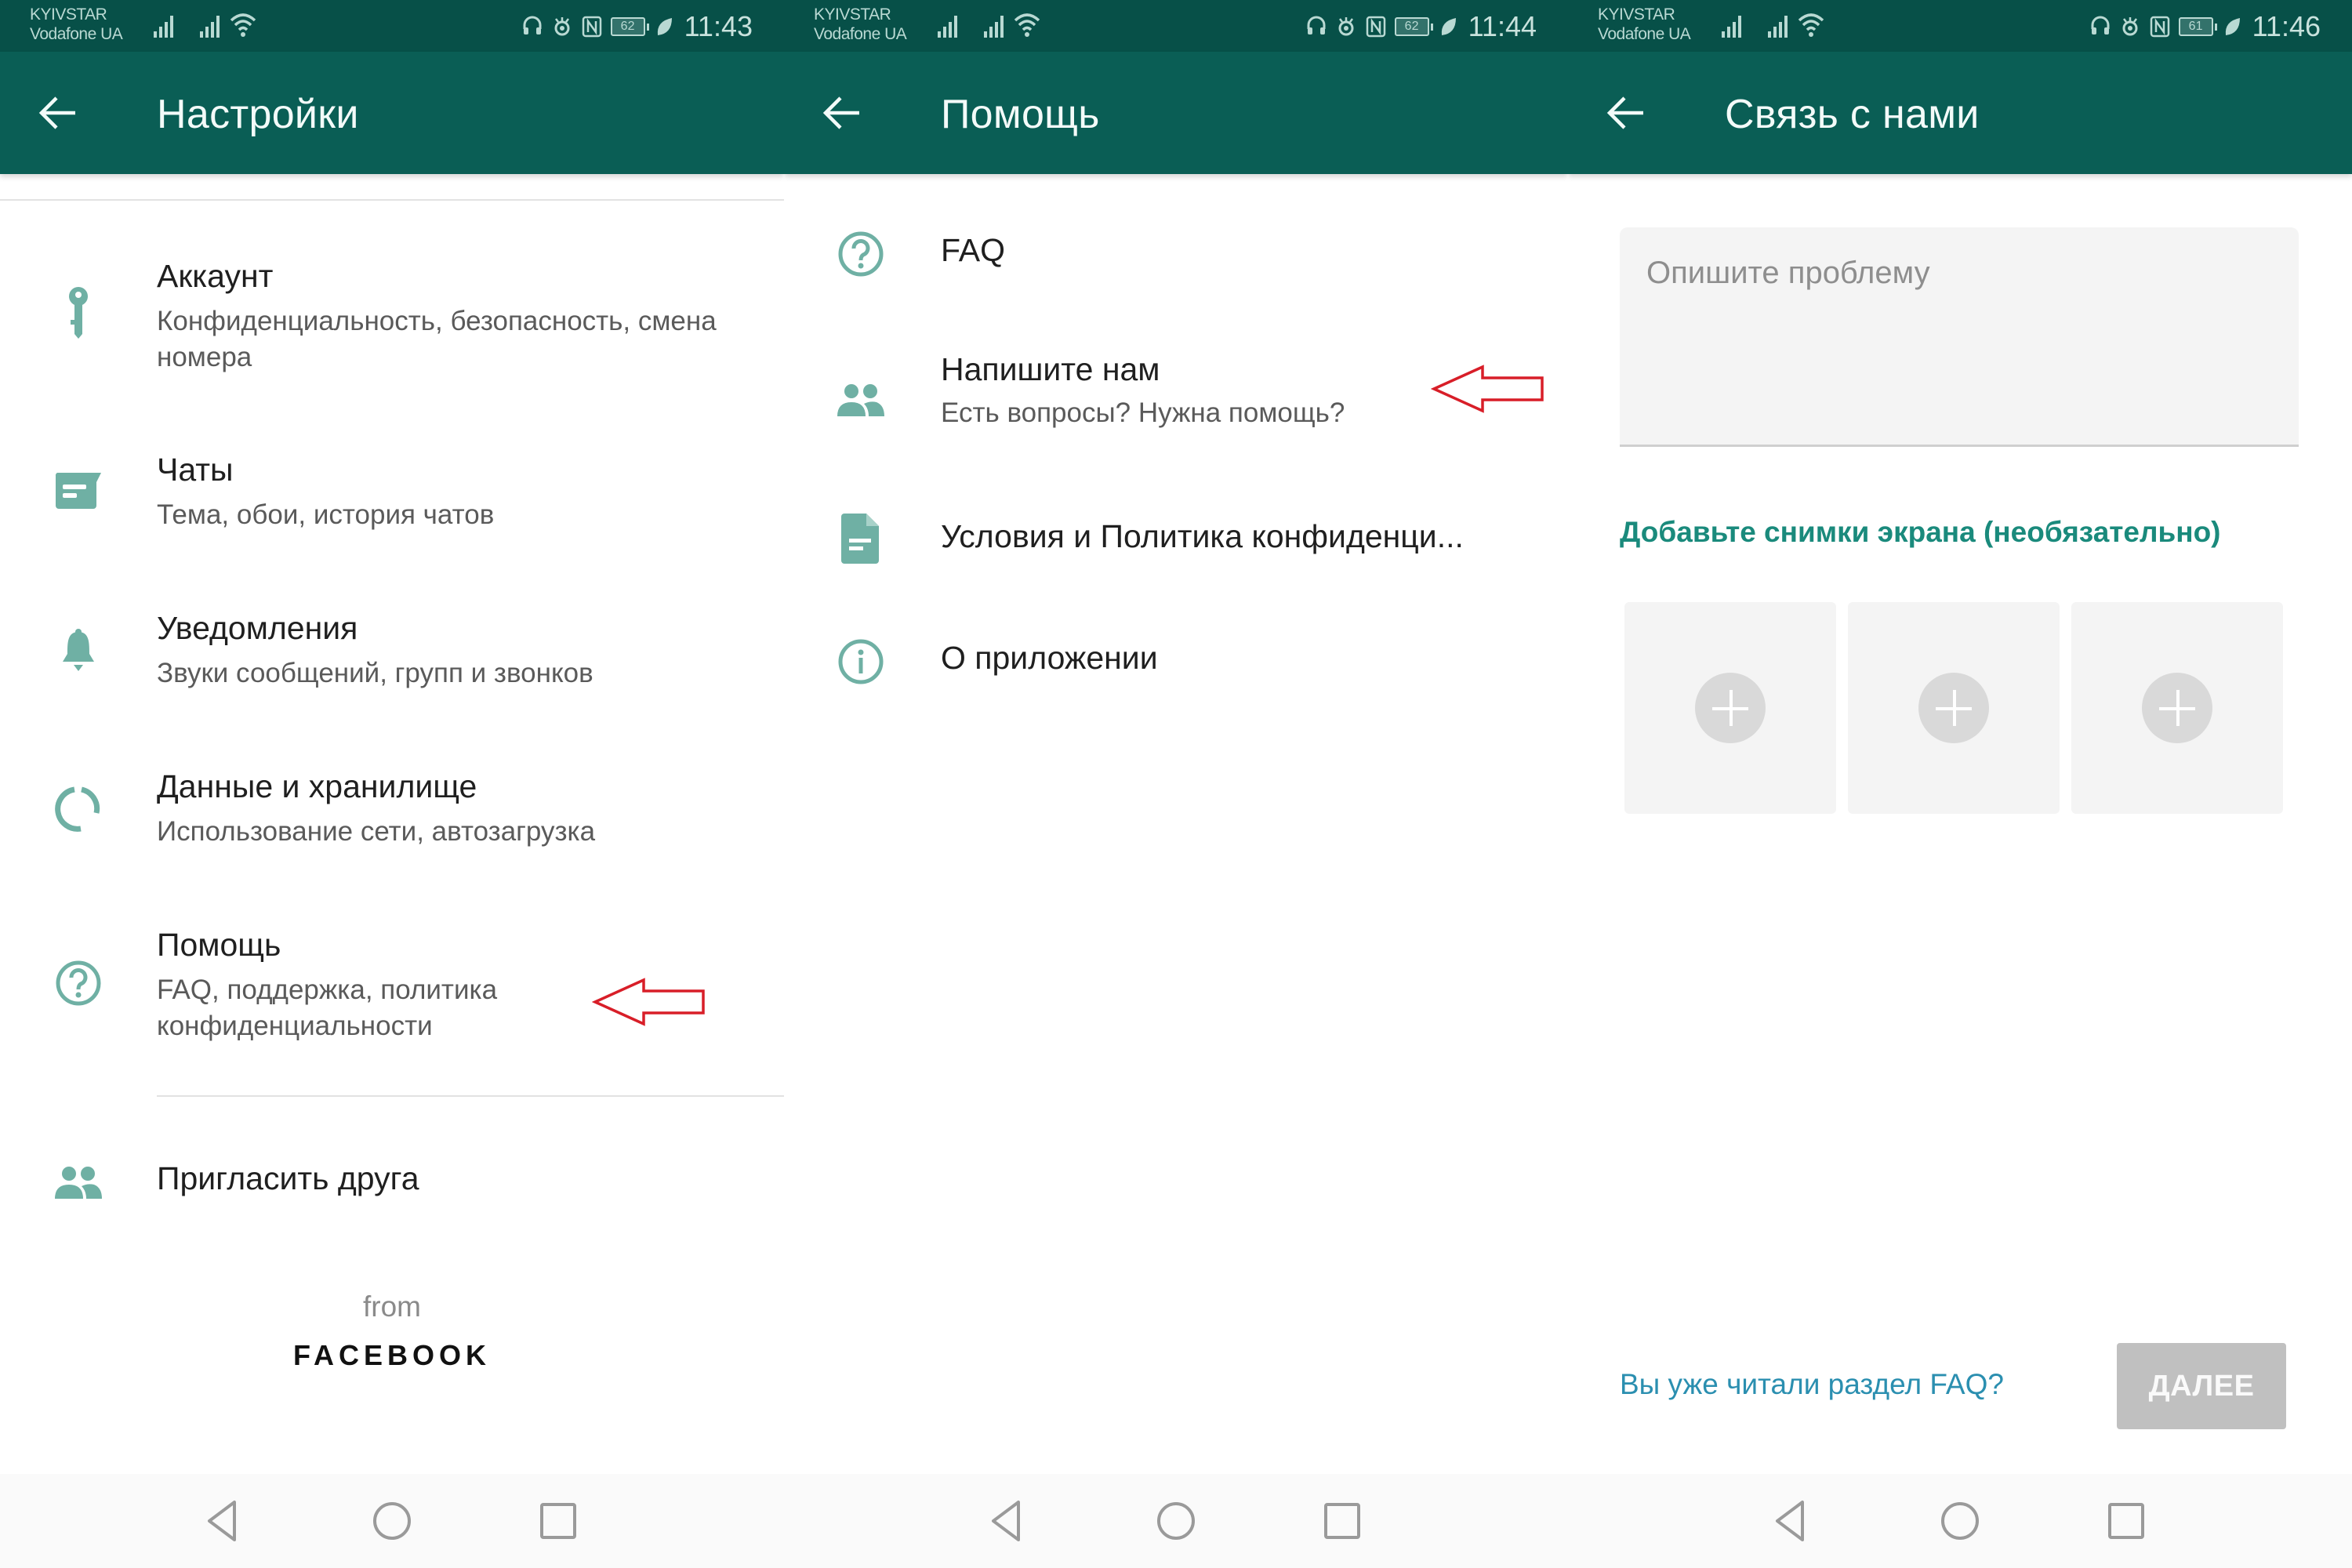 The image size is (2352, 1568). What do you see at coordinates (326, 514) in the screenshot?
I see `item-subtitle: Тема, обои, история чатов` at bounding box center [326, 514].